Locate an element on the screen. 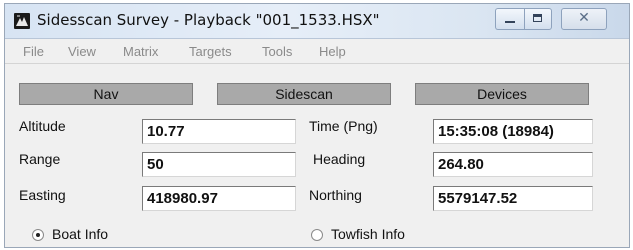 The height and width of the screenshot is (250, 633). time-ping-field: 15:35:08 (18984) is located at coordinates (513, 131).